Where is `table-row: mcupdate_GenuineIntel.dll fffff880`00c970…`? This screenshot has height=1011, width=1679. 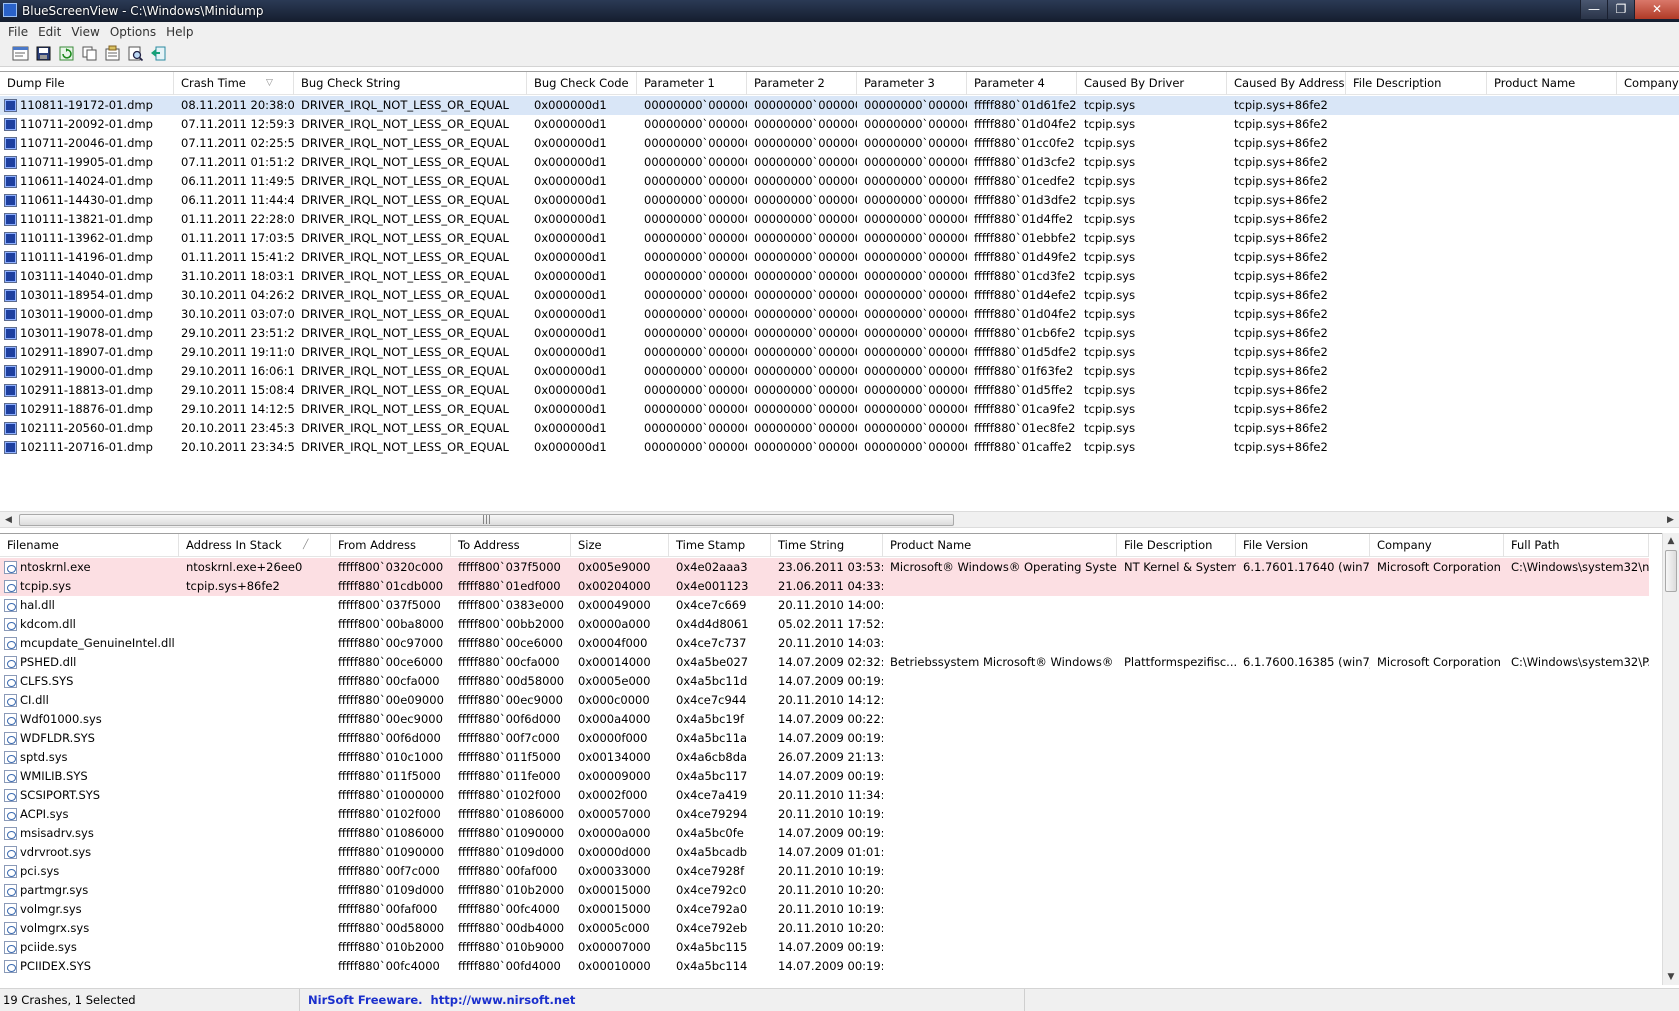 table-row: mcupdate_GenuineIntel.dll fffff880`00c970… is located at coordinates (824, 643).